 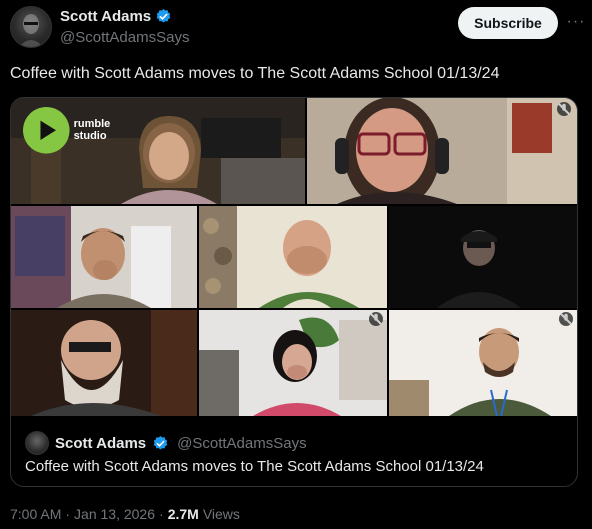 I want to click on participant-woman-hand-face-tile, so click(x=293, y=363).